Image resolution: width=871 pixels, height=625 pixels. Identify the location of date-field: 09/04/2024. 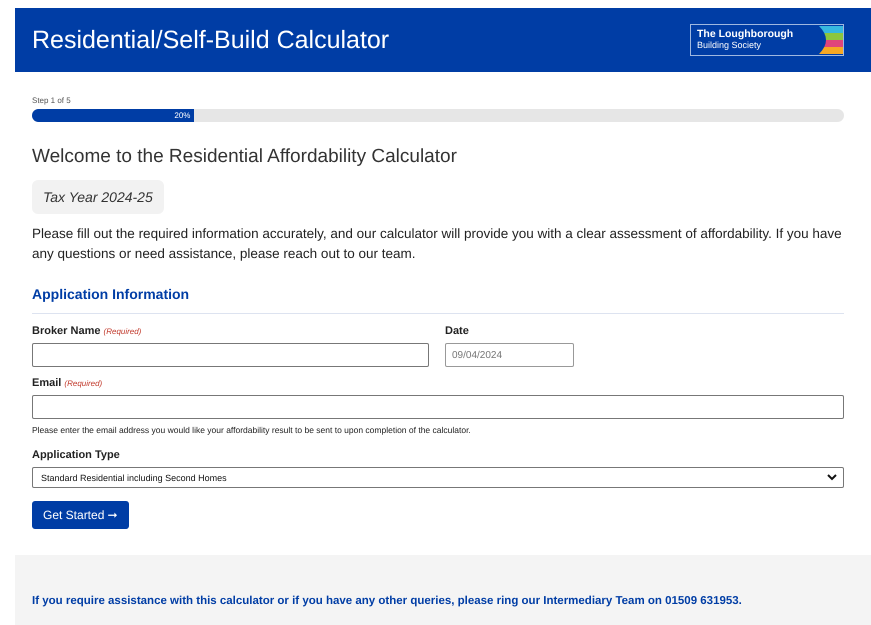
(509, 355).